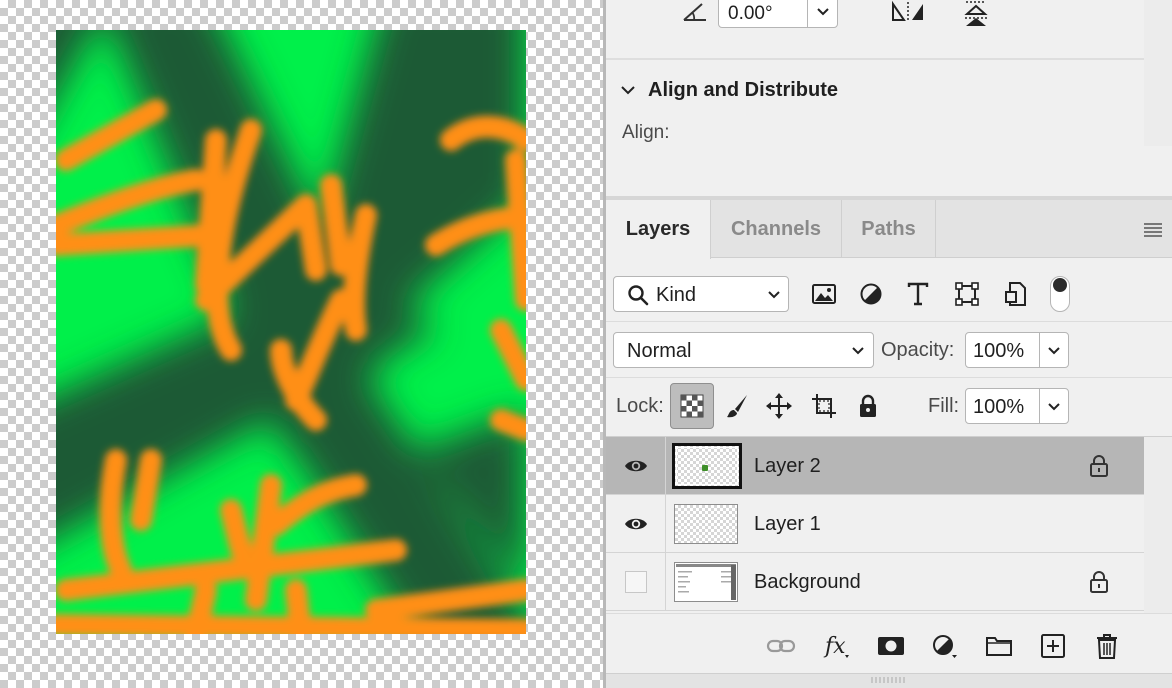 This screenshot has height=688, width=1172. What do you see at coordinates (743, 350) in the screenshot?
I see `blend-mode-select: Normal` at bounding box center [743, 350].